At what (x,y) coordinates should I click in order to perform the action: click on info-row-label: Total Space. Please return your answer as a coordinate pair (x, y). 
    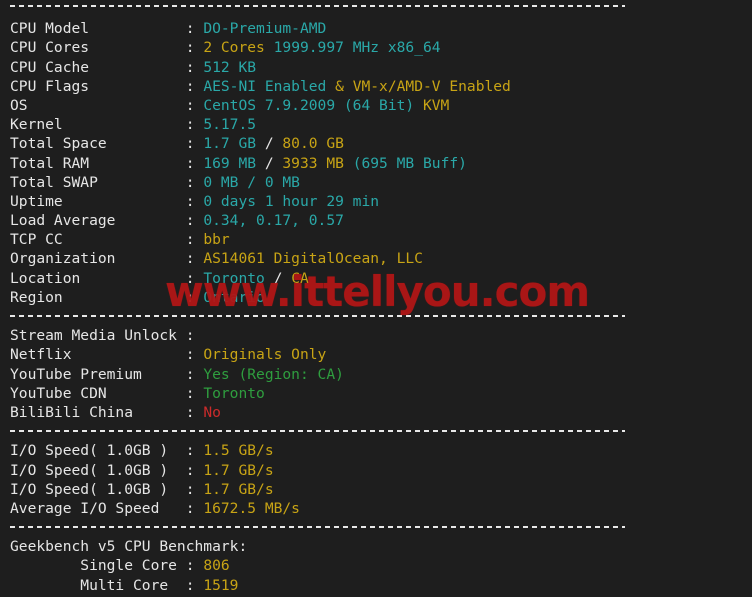
    Looking at the image, I should click on (98, 144).